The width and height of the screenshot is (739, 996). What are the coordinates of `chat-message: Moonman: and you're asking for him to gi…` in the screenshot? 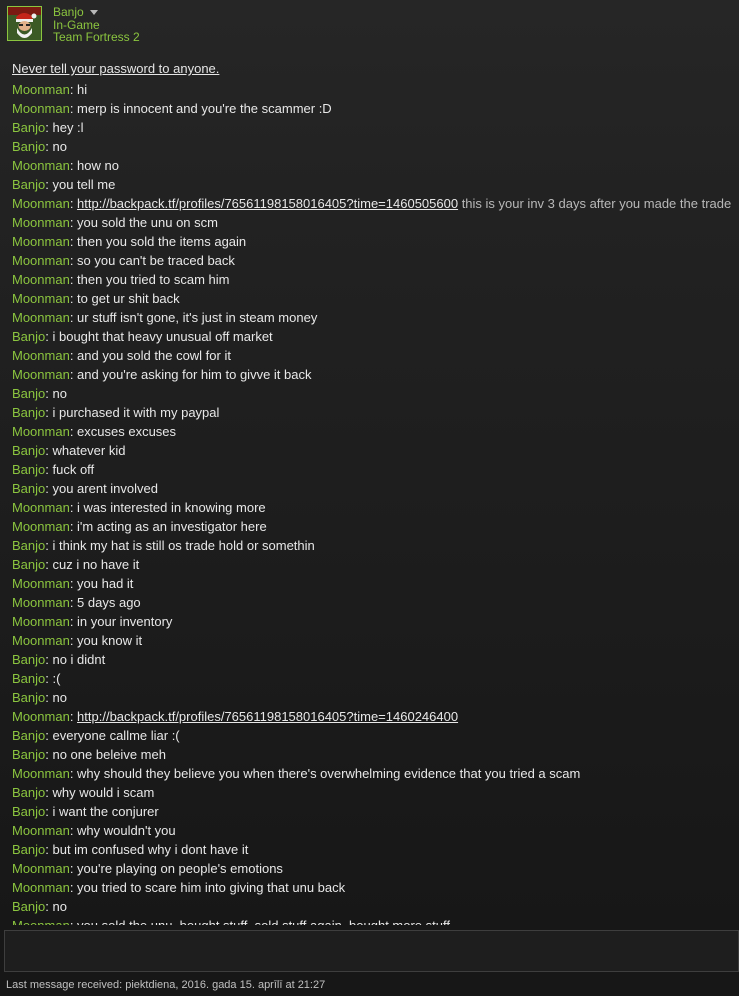 It's located at (161, 374).